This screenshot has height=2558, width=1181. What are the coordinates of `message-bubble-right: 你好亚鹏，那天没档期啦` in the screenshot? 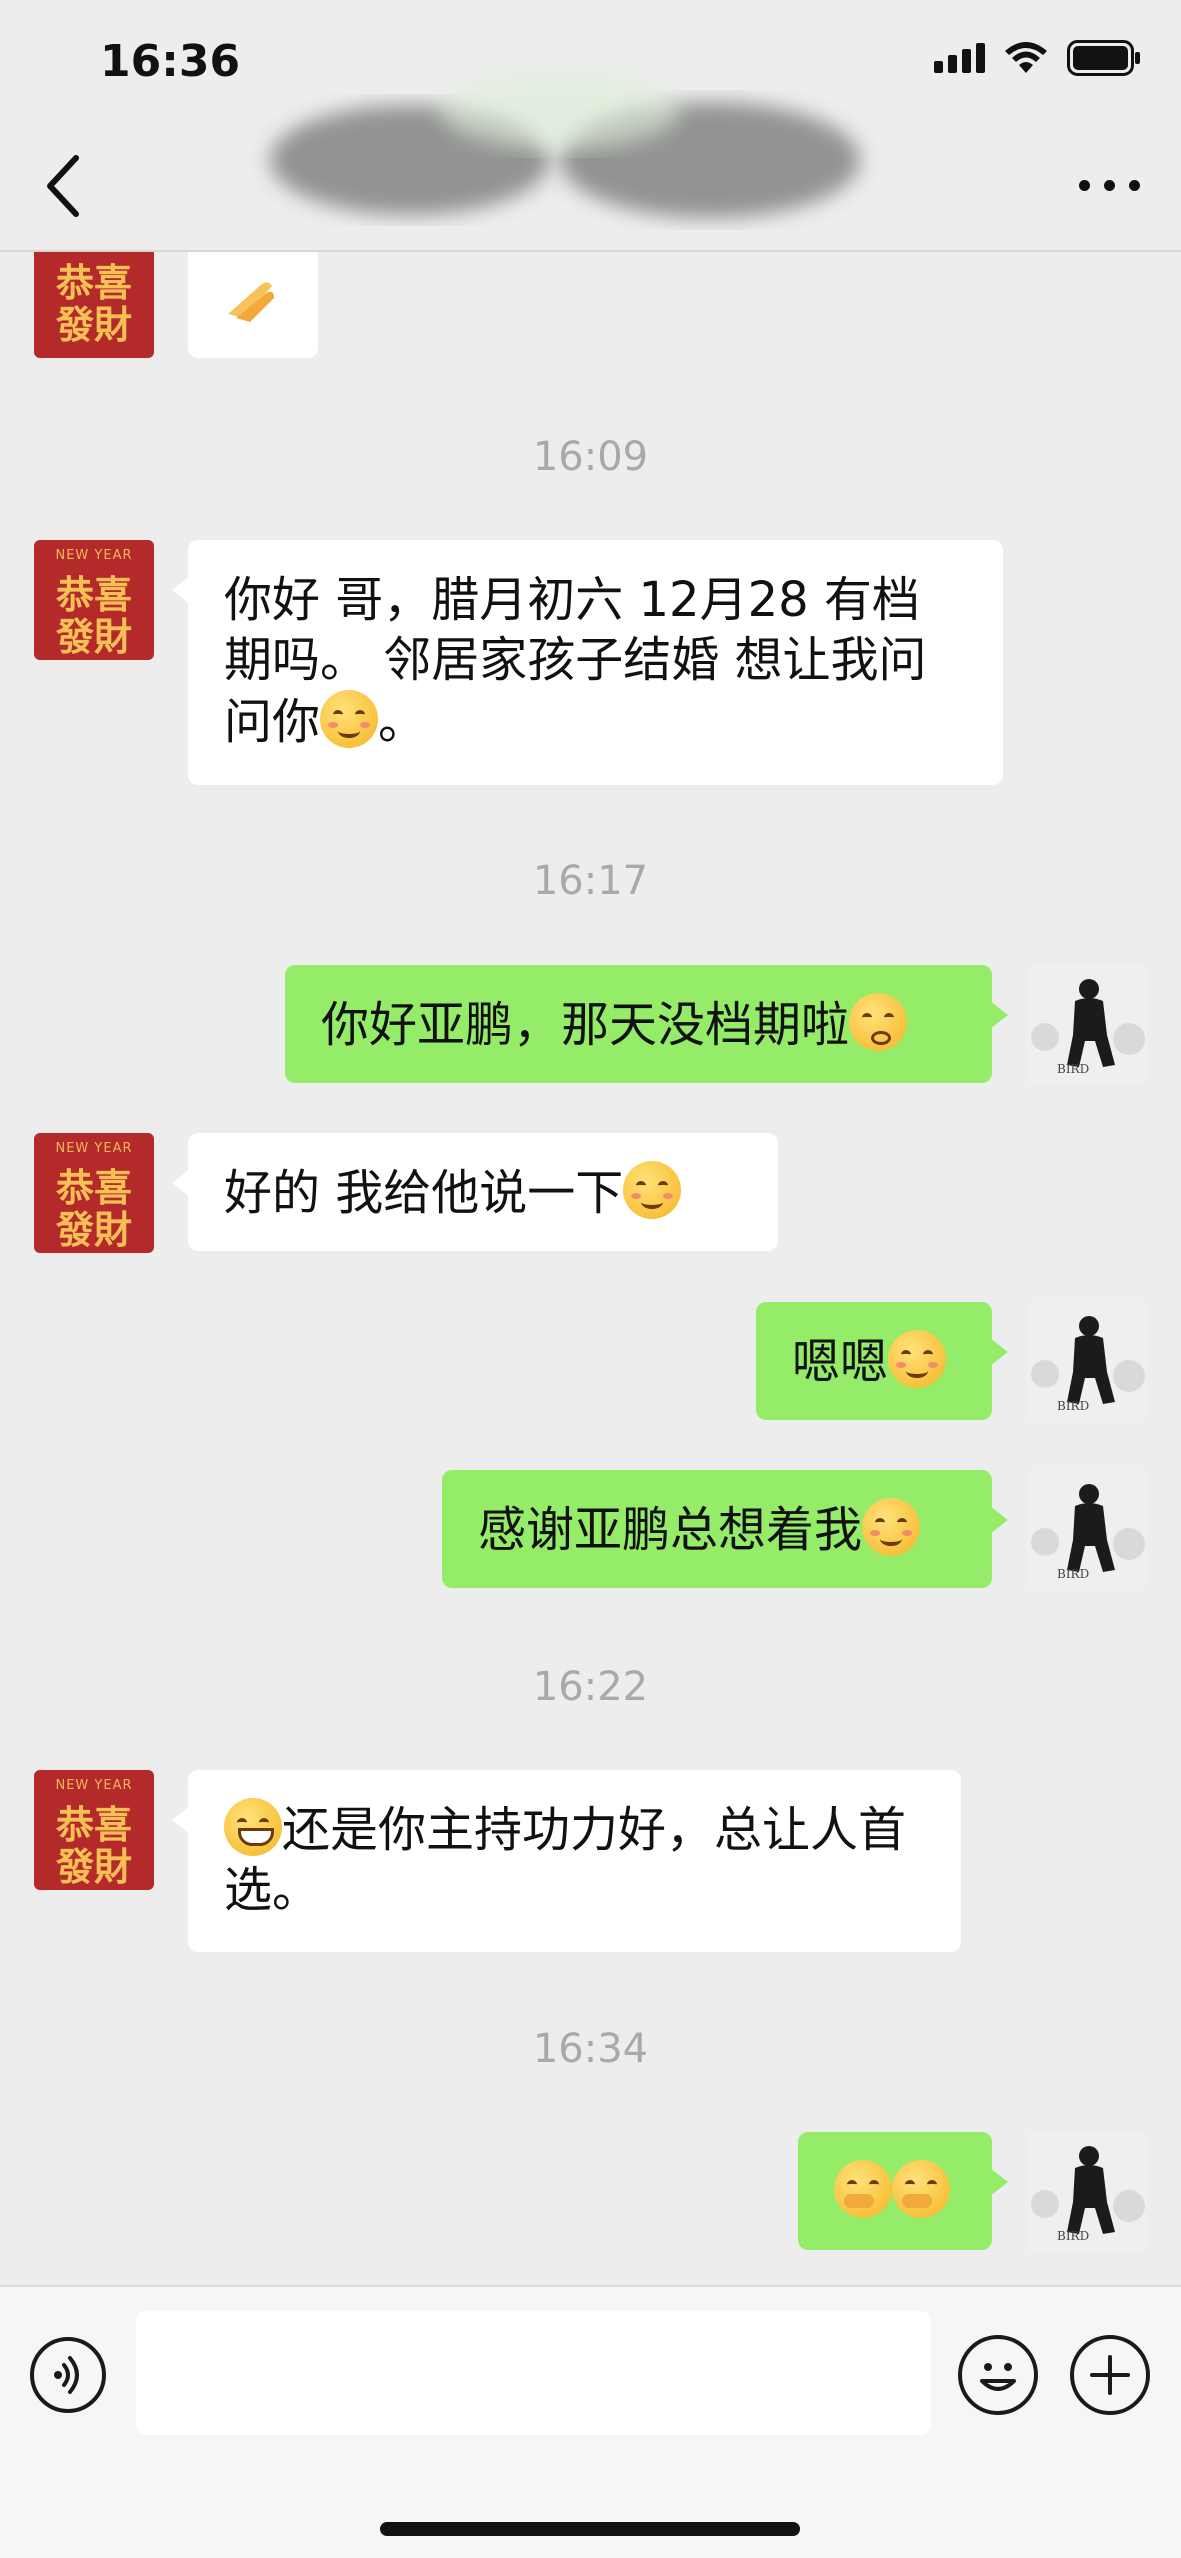 It's located at (646, 1024).